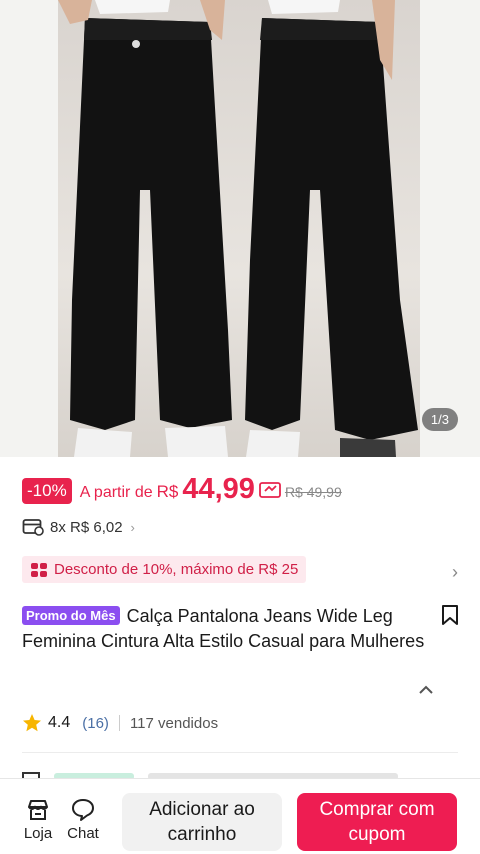  I want to click on review-count: (16), so click(95, 723).